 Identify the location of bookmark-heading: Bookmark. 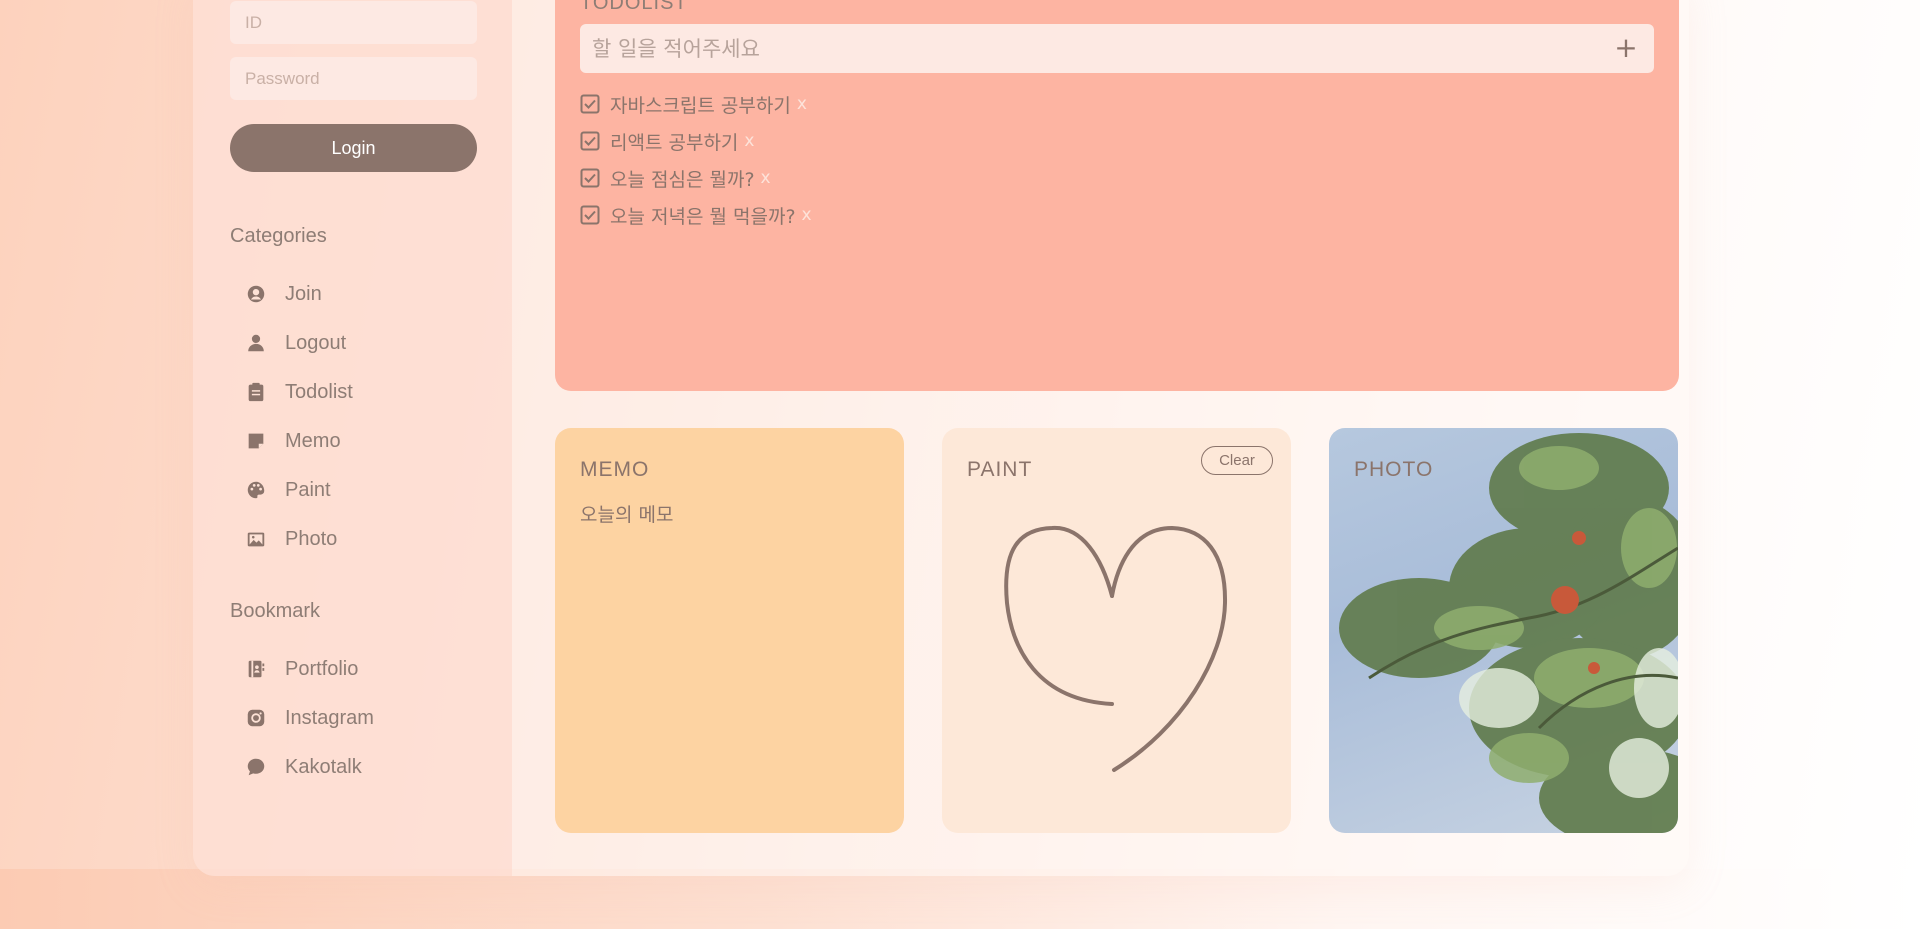
(275, 611).